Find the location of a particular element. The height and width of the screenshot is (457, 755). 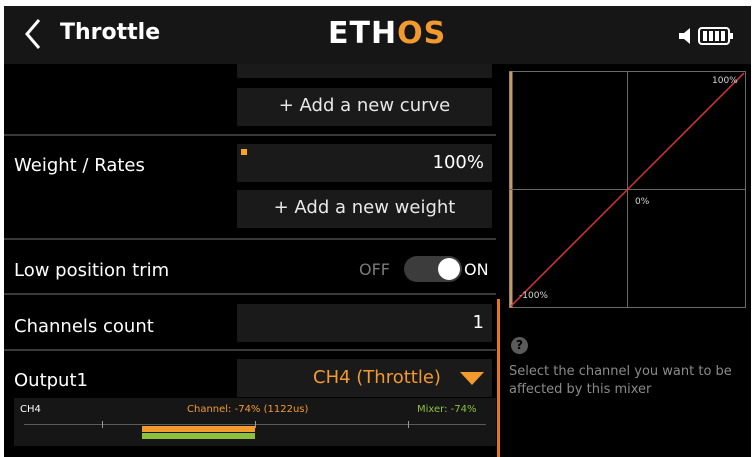

page-title: Throttle is located at coordinates (110, 32).